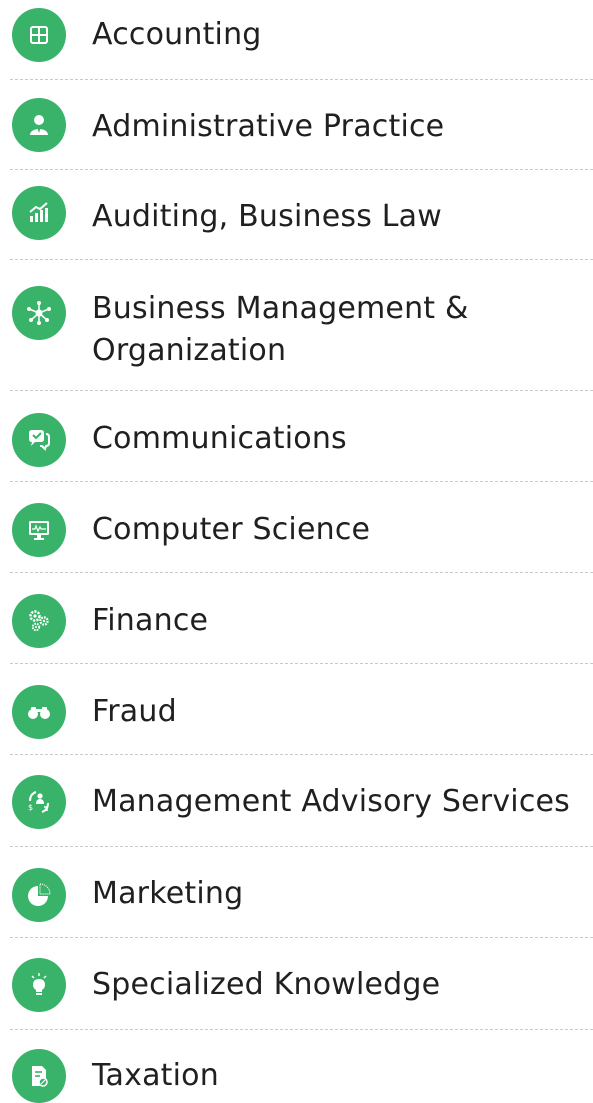 The image size is (593, 1103). Describe the element at coordinates (296, 618) in the screenshot. I see `category-item-finance: Finance` at that location.